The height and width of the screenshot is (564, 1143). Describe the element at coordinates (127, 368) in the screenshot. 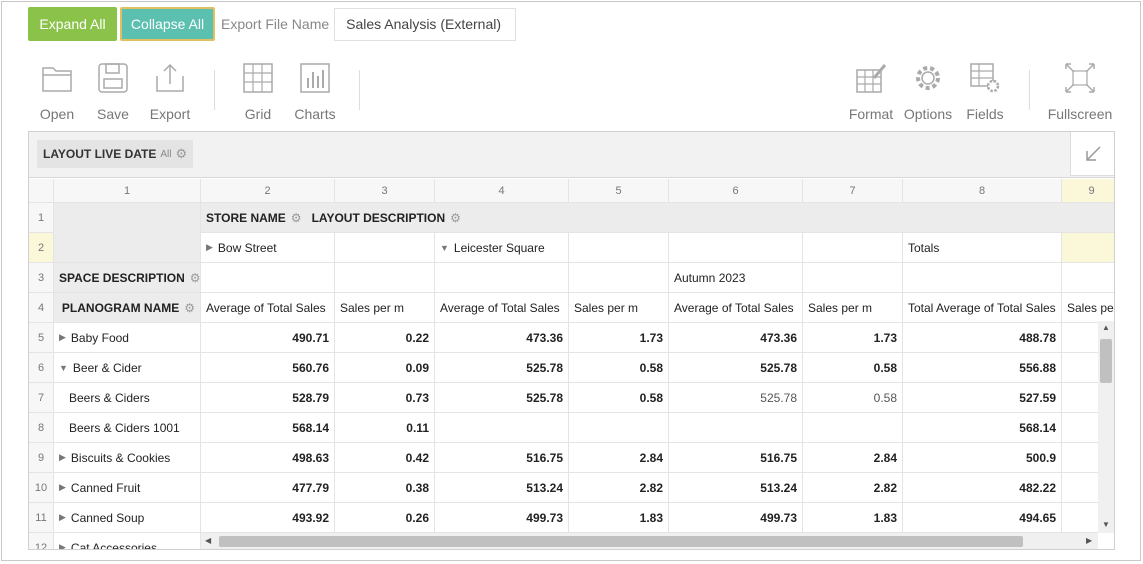

I see `row-member: ▼ Beer & Cider` at that location.